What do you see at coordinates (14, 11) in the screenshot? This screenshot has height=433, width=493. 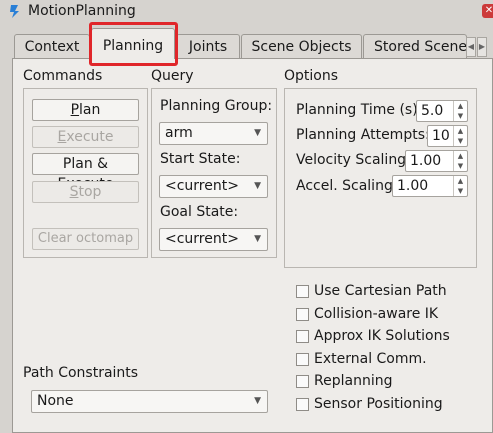 I see `rviz-app-icon` at bounding box center [14, 11].